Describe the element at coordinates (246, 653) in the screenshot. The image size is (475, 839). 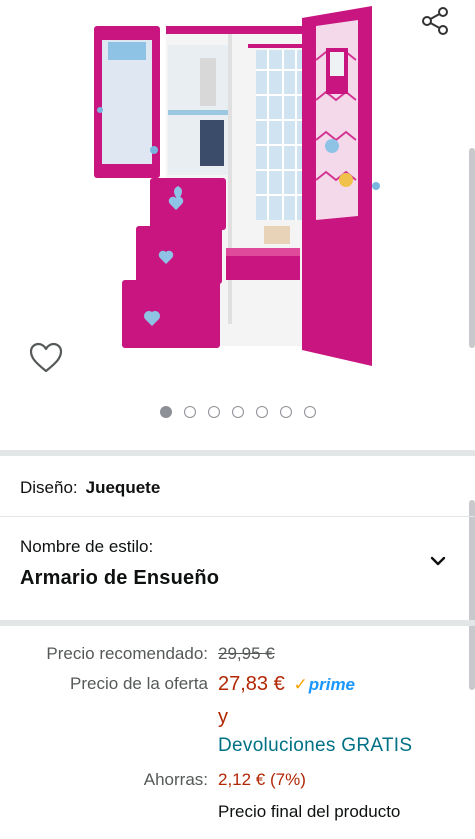
I see `recommended-price-value: 29,95 €` at that location.